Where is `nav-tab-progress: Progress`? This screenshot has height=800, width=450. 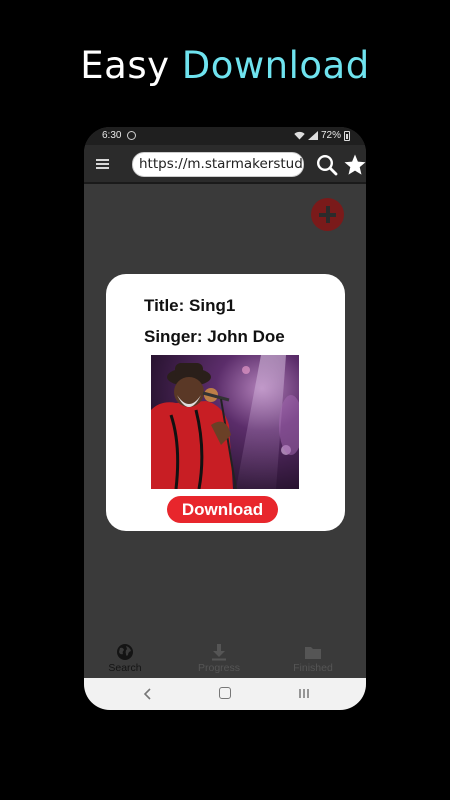
nav-tab-progress: Progress is located at coordinates (219, 655).